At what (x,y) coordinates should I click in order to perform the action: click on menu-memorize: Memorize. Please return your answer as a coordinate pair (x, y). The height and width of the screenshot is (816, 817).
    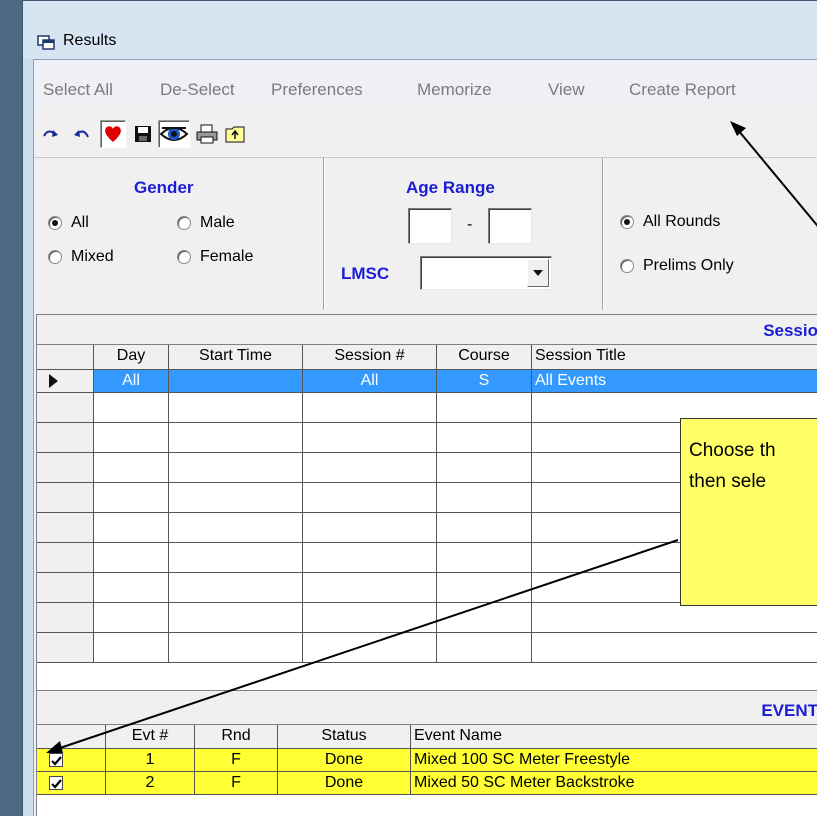
    Looking at the image, I should click on (454, 90).